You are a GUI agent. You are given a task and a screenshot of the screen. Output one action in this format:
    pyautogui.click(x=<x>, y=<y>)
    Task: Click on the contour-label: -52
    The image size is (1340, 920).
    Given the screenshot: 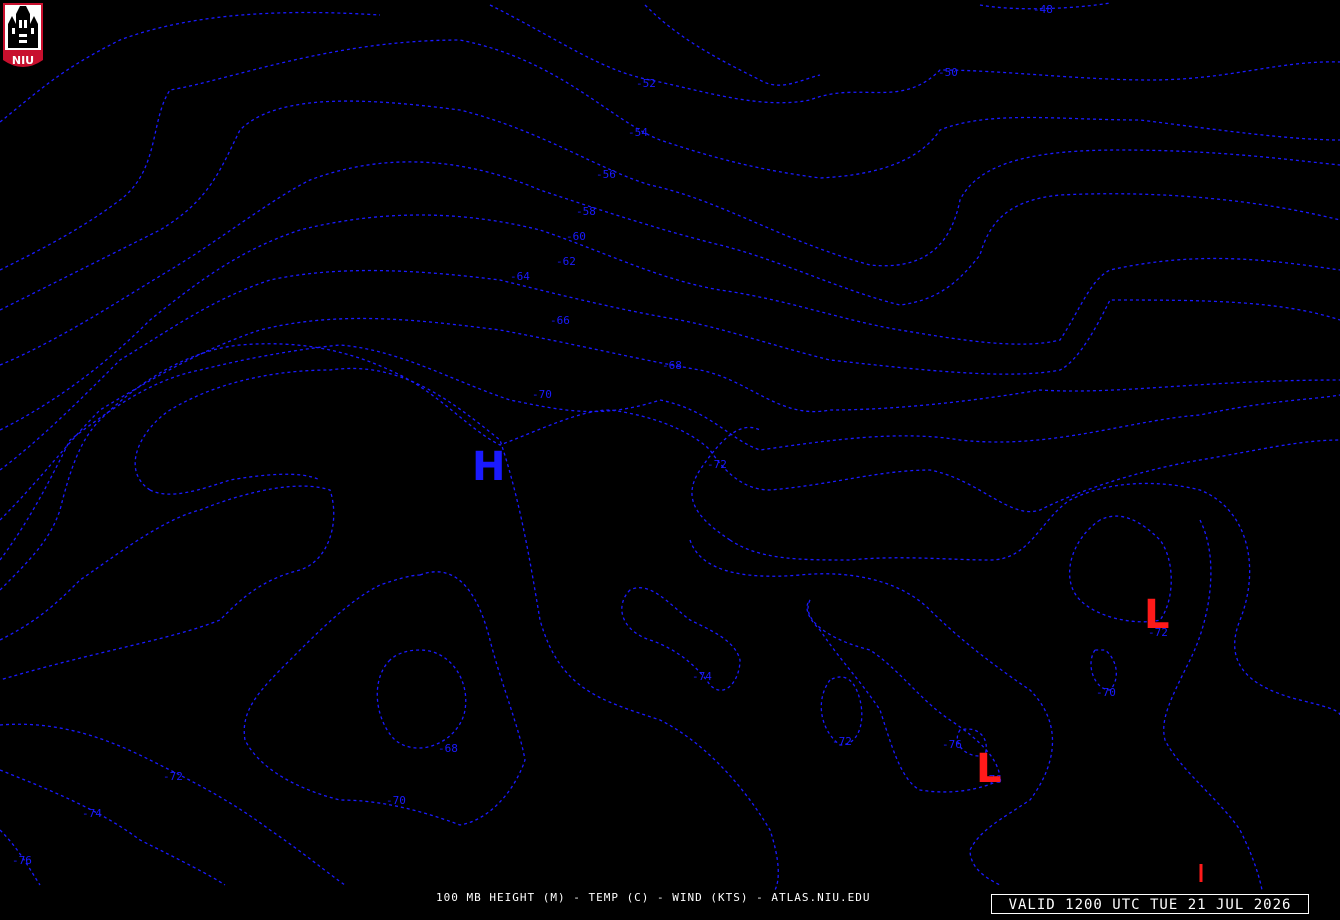 What is the action you would take?
    pyautogui.click(x=646, y=83)
    